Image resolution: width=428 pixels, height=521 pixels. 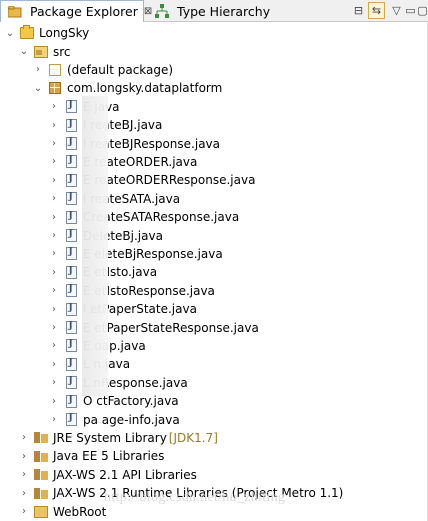 I want to click on tree-item-java-file: ›E reateORDER.java, so click(x=122, y=162).